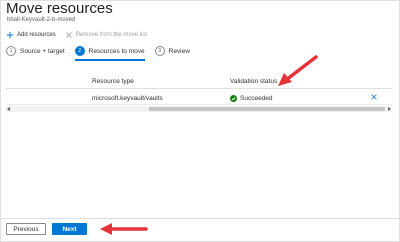  Describe the element at coordinates (11, 51) in the screenshot. I see `step-number-badge: 1` at that location.